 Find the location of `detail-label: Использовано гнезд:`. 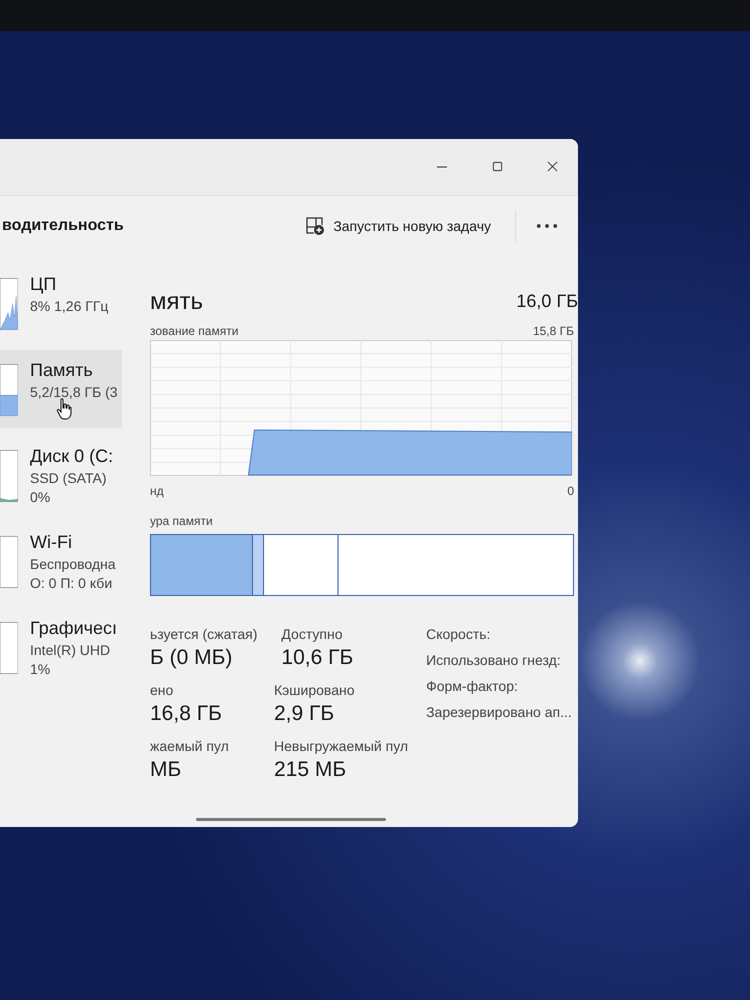

detail-label: Использовано гнезд: is located at coordinates (494, 660).